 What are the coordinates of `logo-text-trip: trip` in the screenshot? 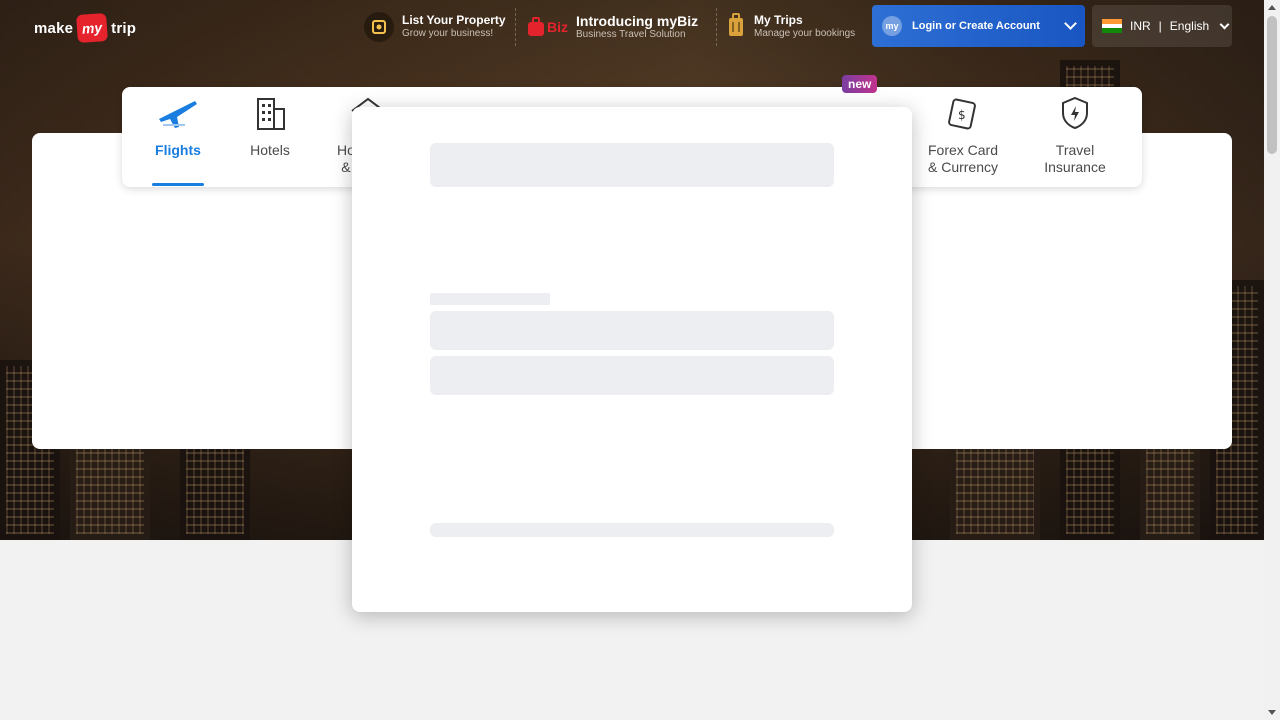 It's located at (124, 28).